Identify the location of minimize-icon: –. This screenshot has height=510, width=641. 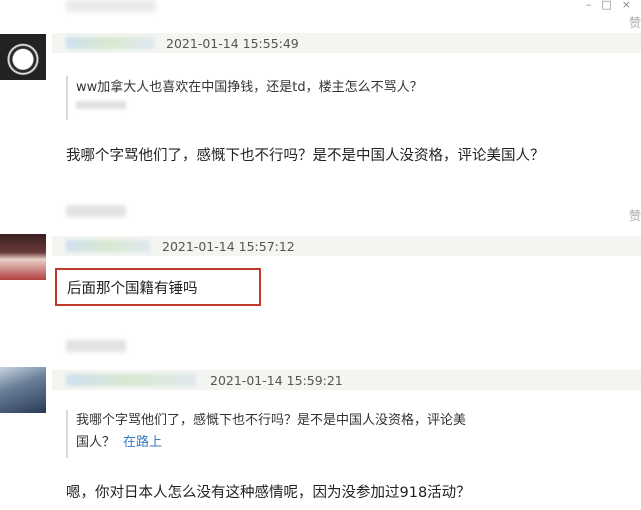
(589, 6).